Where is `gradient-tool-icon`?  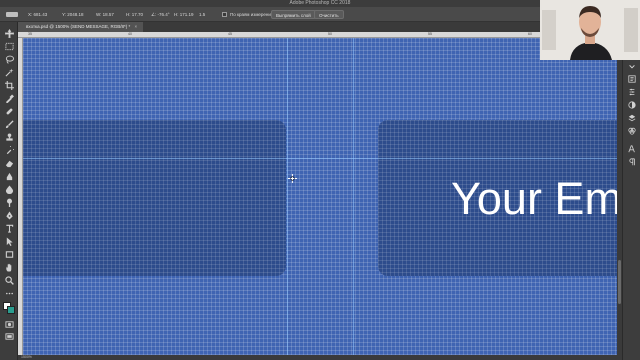 gradient-tool-icon is located at coordinates (9, 176).